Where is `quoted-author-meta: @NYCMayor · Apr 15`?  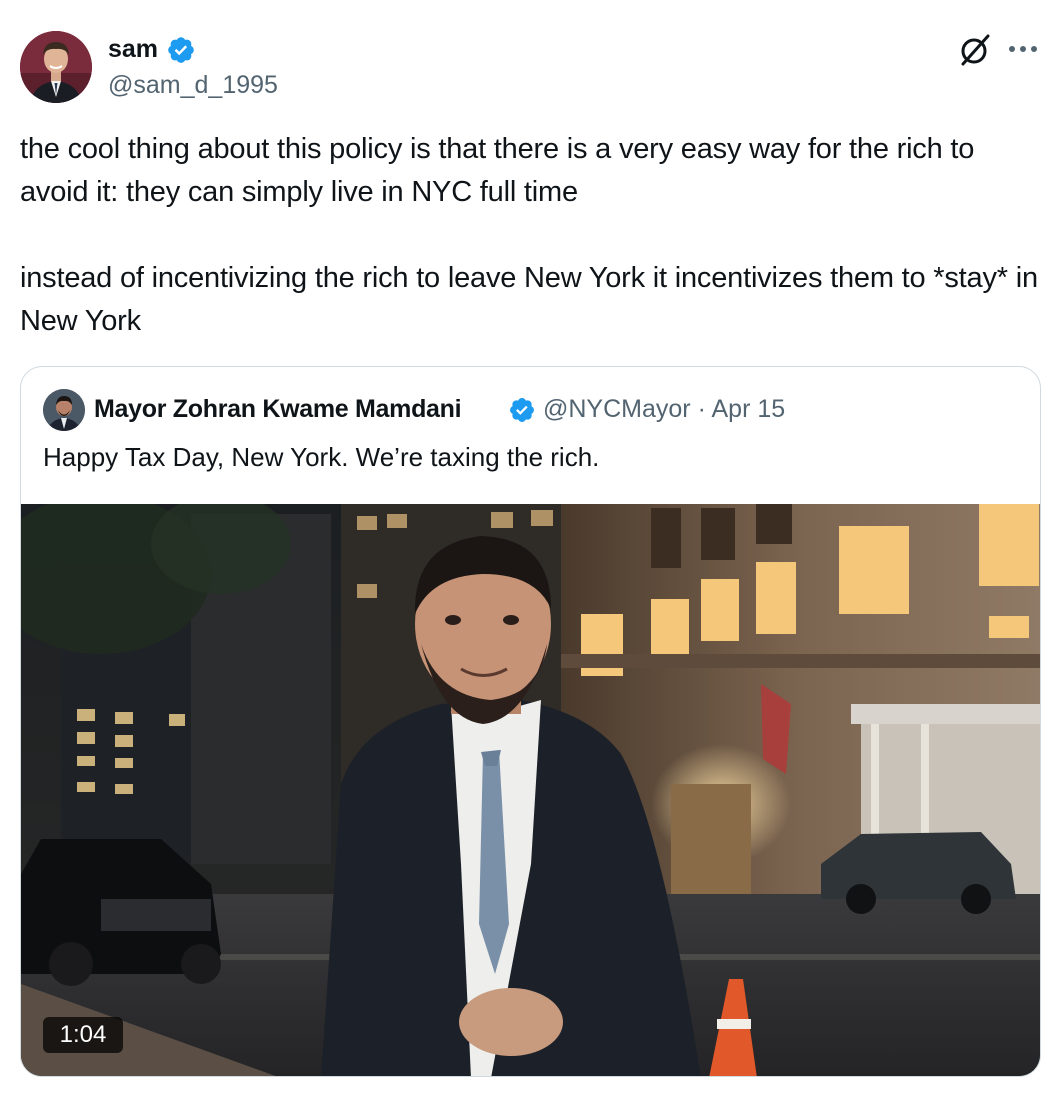 quoted-author-meta: @NYCMayor · Apr 15 is located at coordinates (664, 409).